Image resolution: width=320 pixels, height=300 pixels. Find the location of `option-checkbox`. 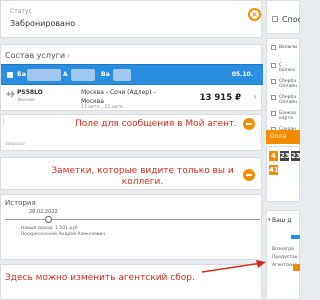

option-checkbox is located at coordinates (273, 47).